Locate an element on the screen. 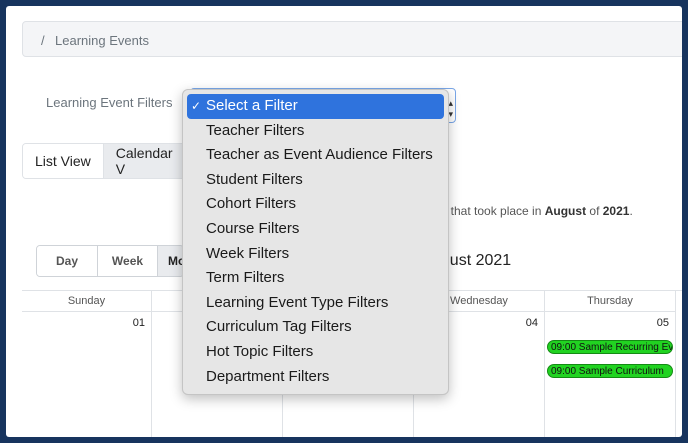  filter-option-teacher: Teacher Filters is located at coordinates (315, 131).